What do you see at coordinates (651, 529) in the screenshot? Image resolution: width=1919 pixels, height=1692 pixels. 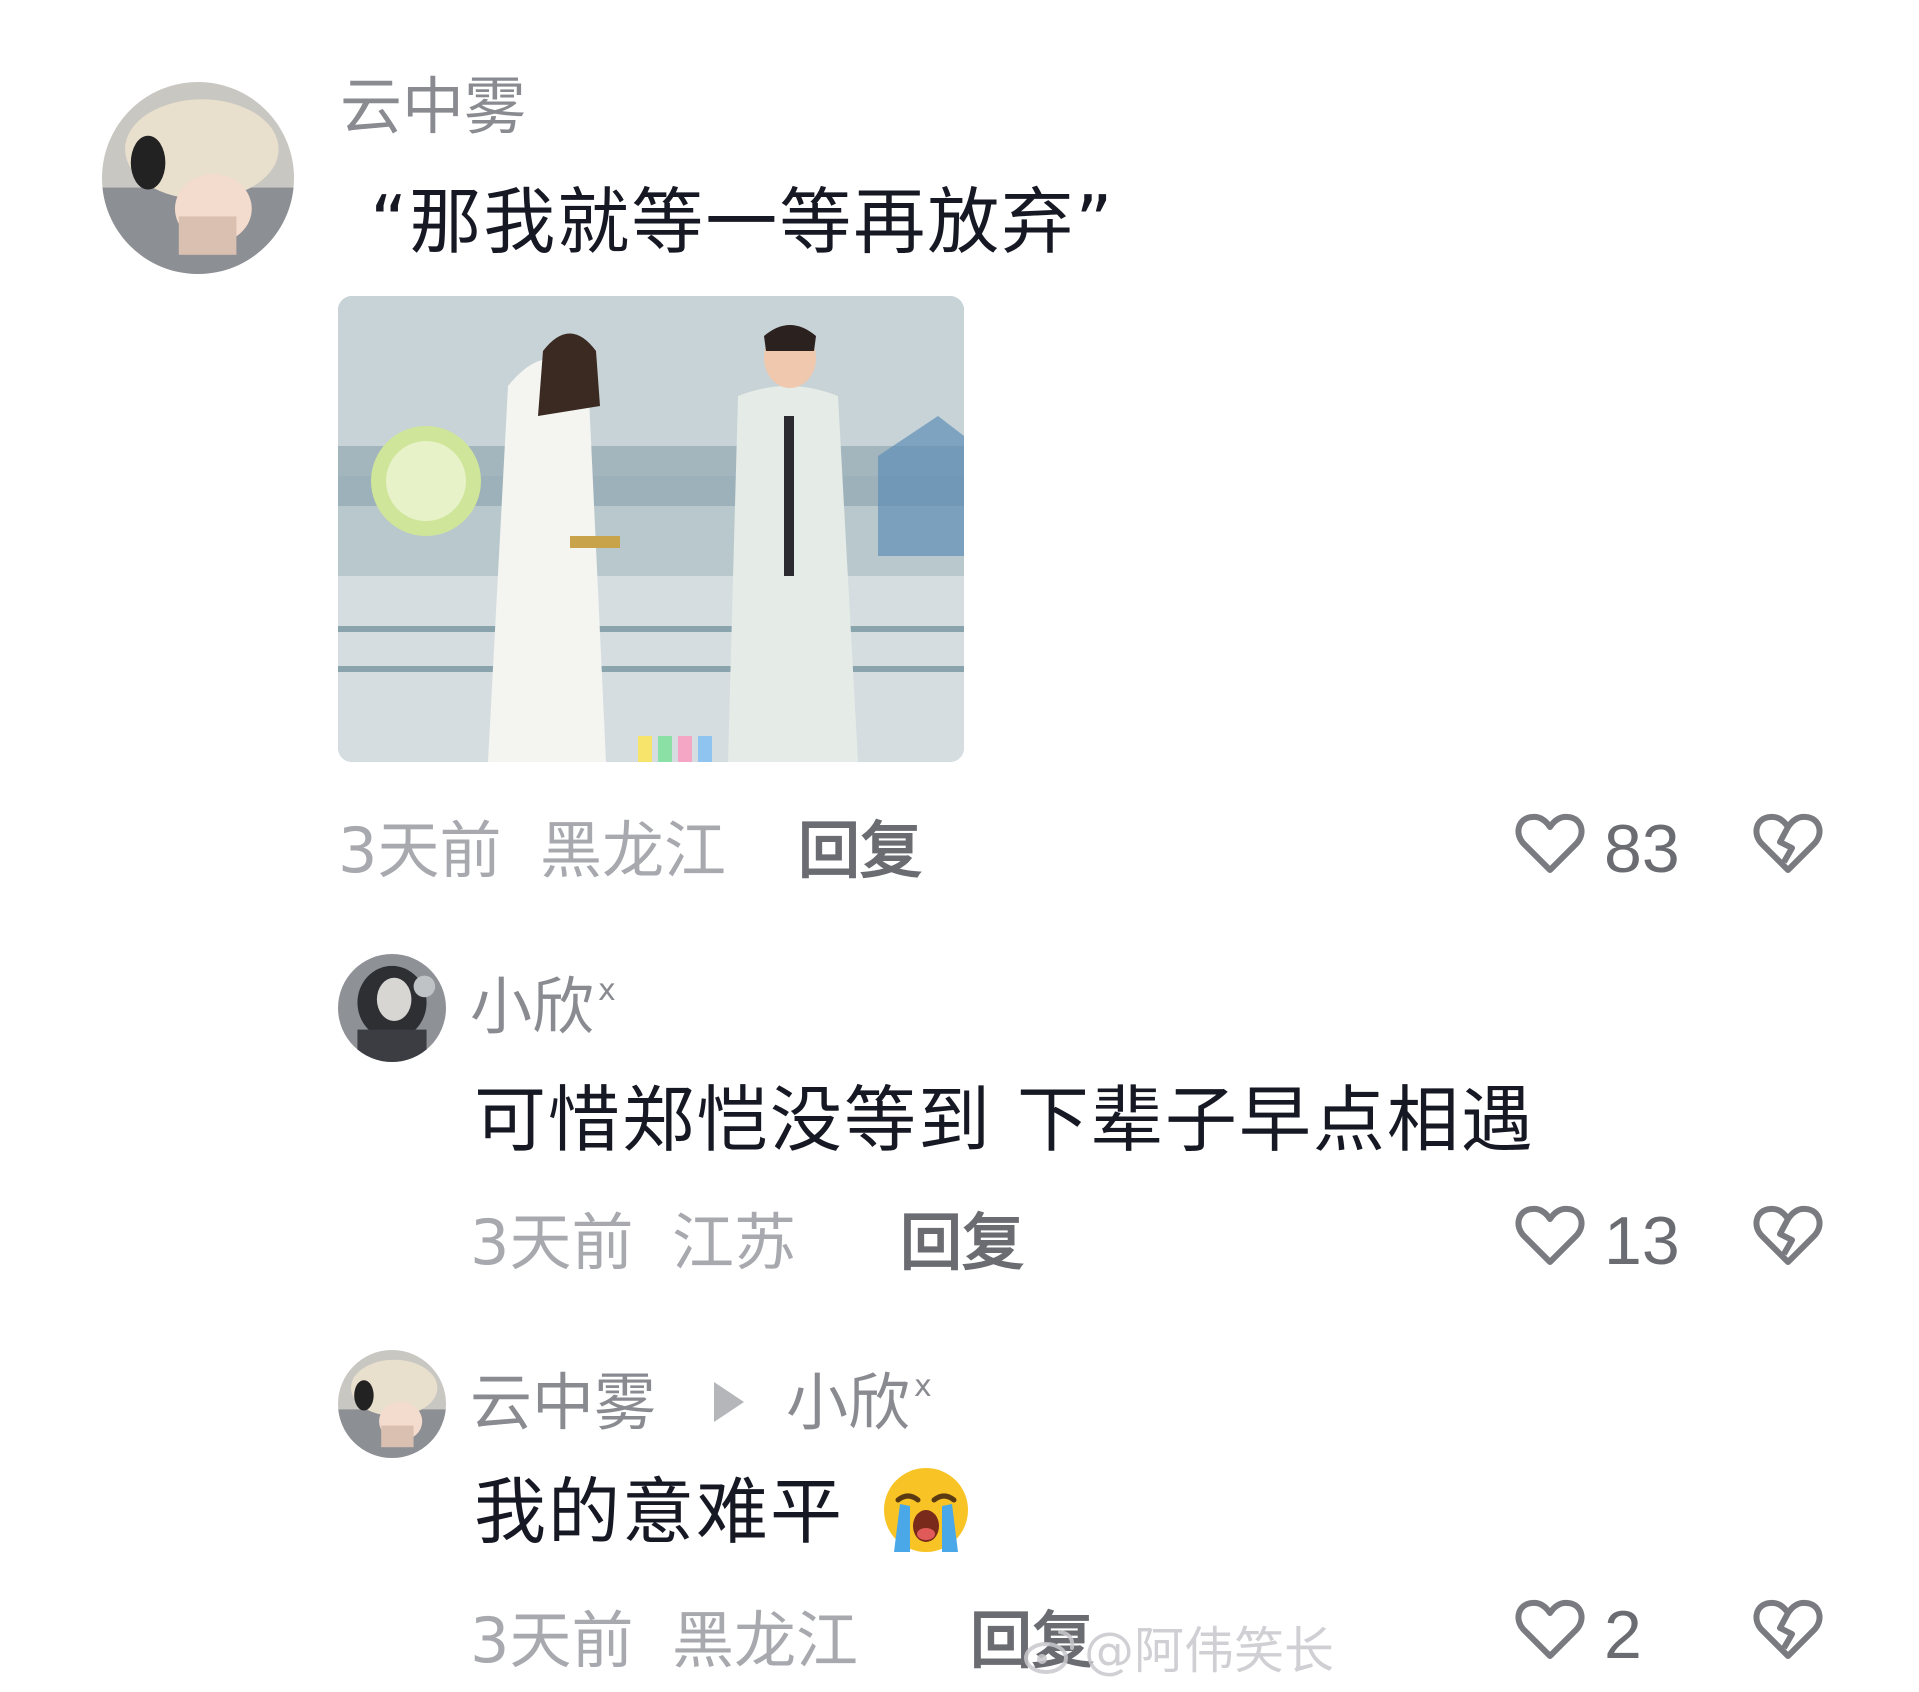 I see `comment-attached-image` at bounding box center [651, 529].